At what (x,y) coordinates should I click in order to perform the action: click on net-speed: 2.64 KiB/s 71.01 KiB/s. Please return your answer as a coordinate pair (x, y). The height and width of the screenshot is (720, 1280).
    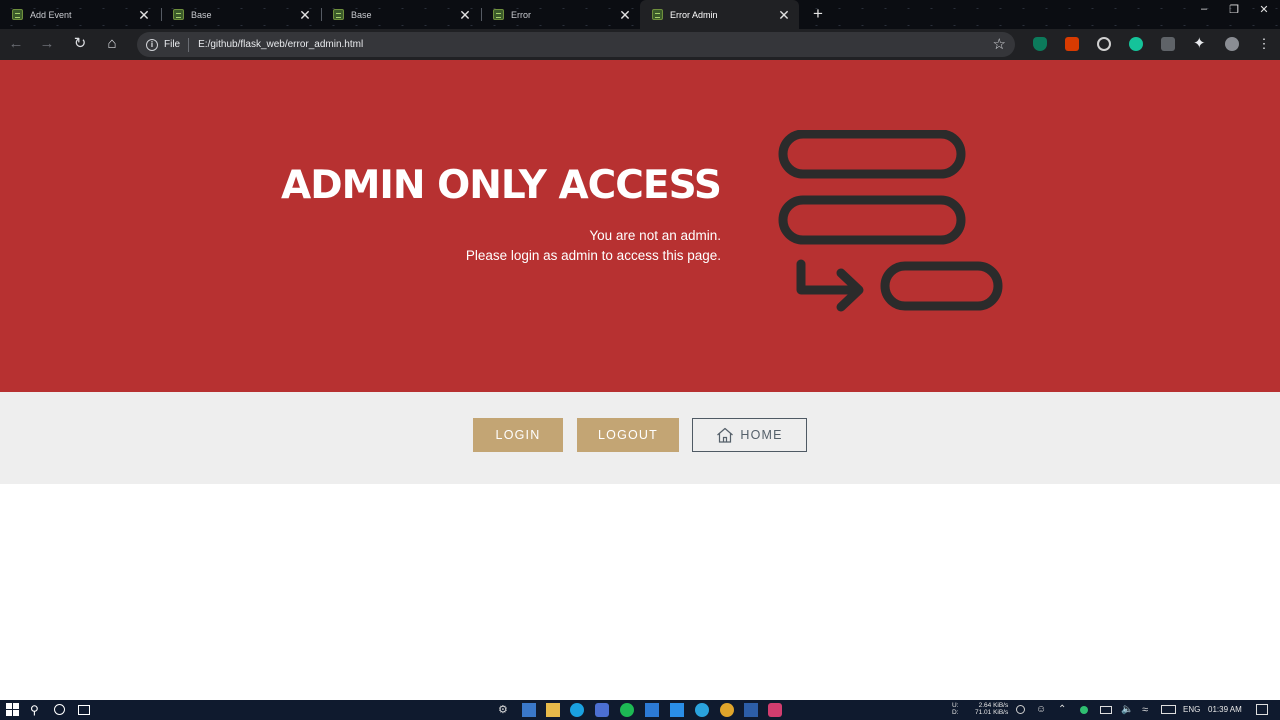
    Looking at the image, I should click on (991, 709).